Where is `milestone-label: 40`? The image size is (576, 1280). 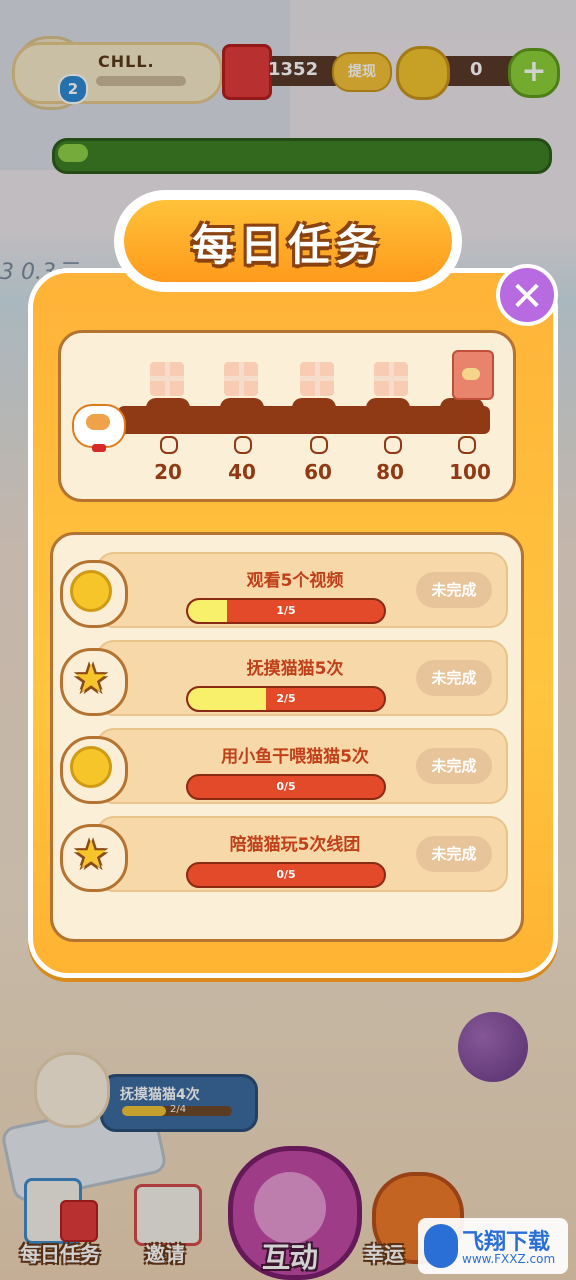 milestone-label: 40 is located at coordinates (242, 472).